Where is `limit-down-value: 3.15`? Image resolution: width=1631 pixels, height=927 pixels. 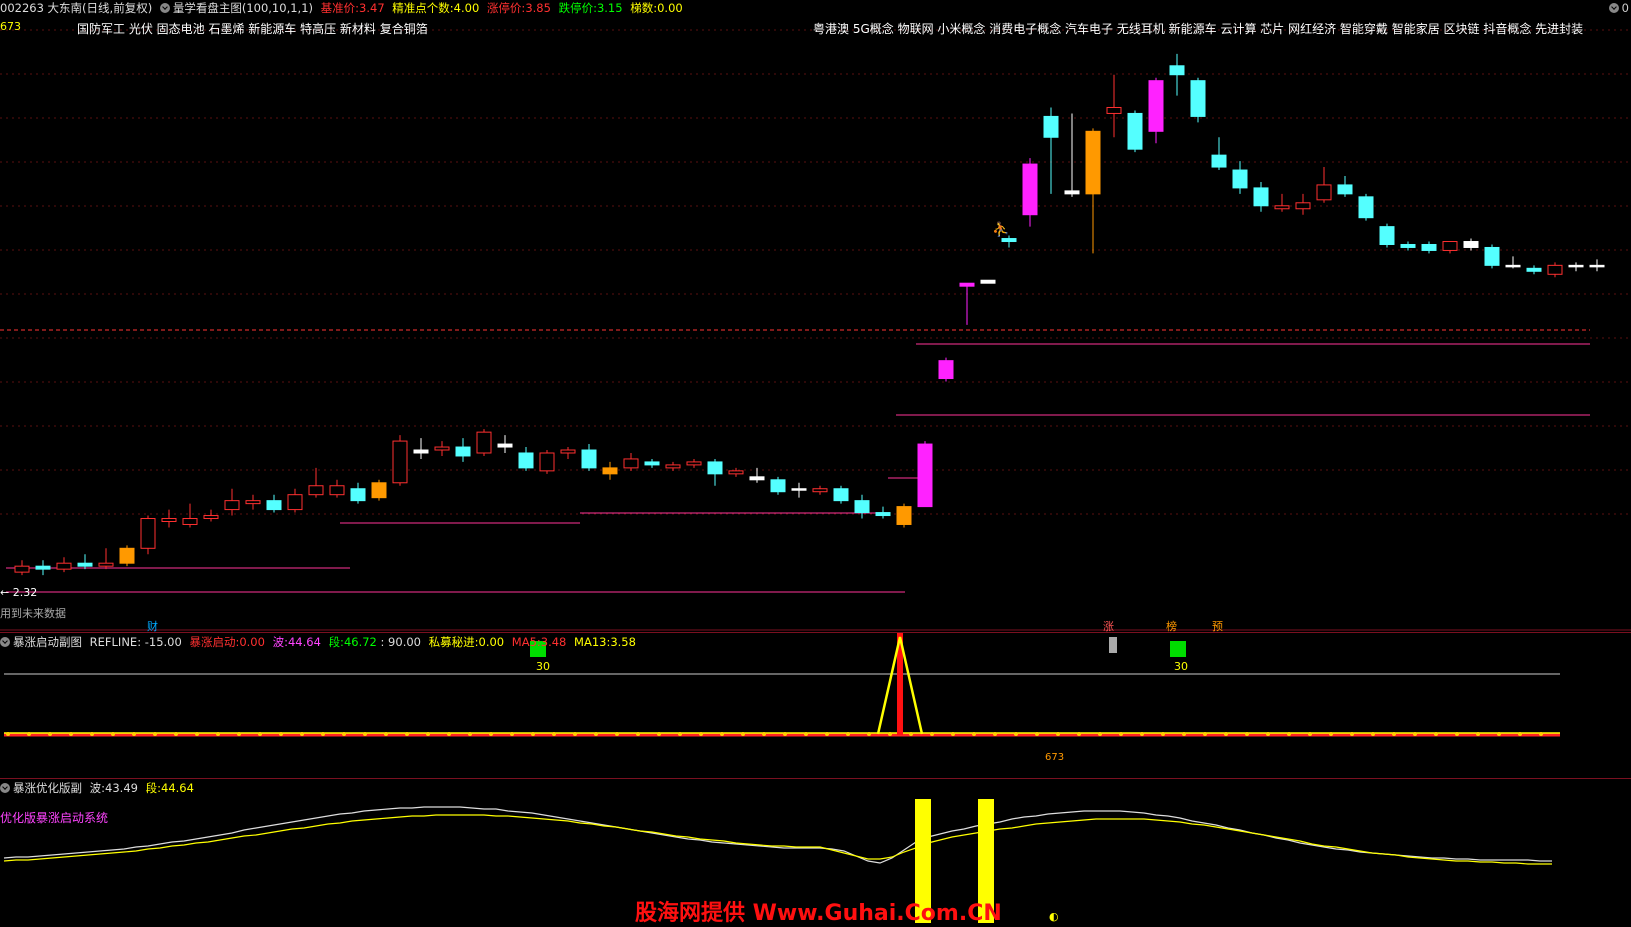 limit-down-value: 3.15 is located at coordinates (609, 8).